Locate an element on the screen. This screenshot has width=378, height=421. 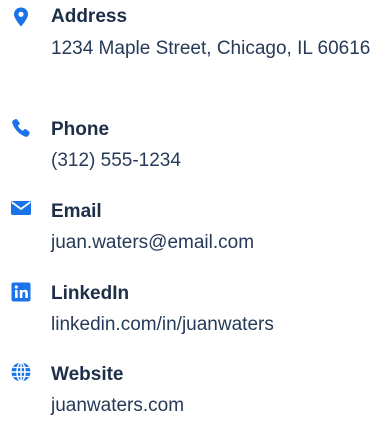
contact-label-linkedin: LinkedIn is located at coordinates (90, 293).